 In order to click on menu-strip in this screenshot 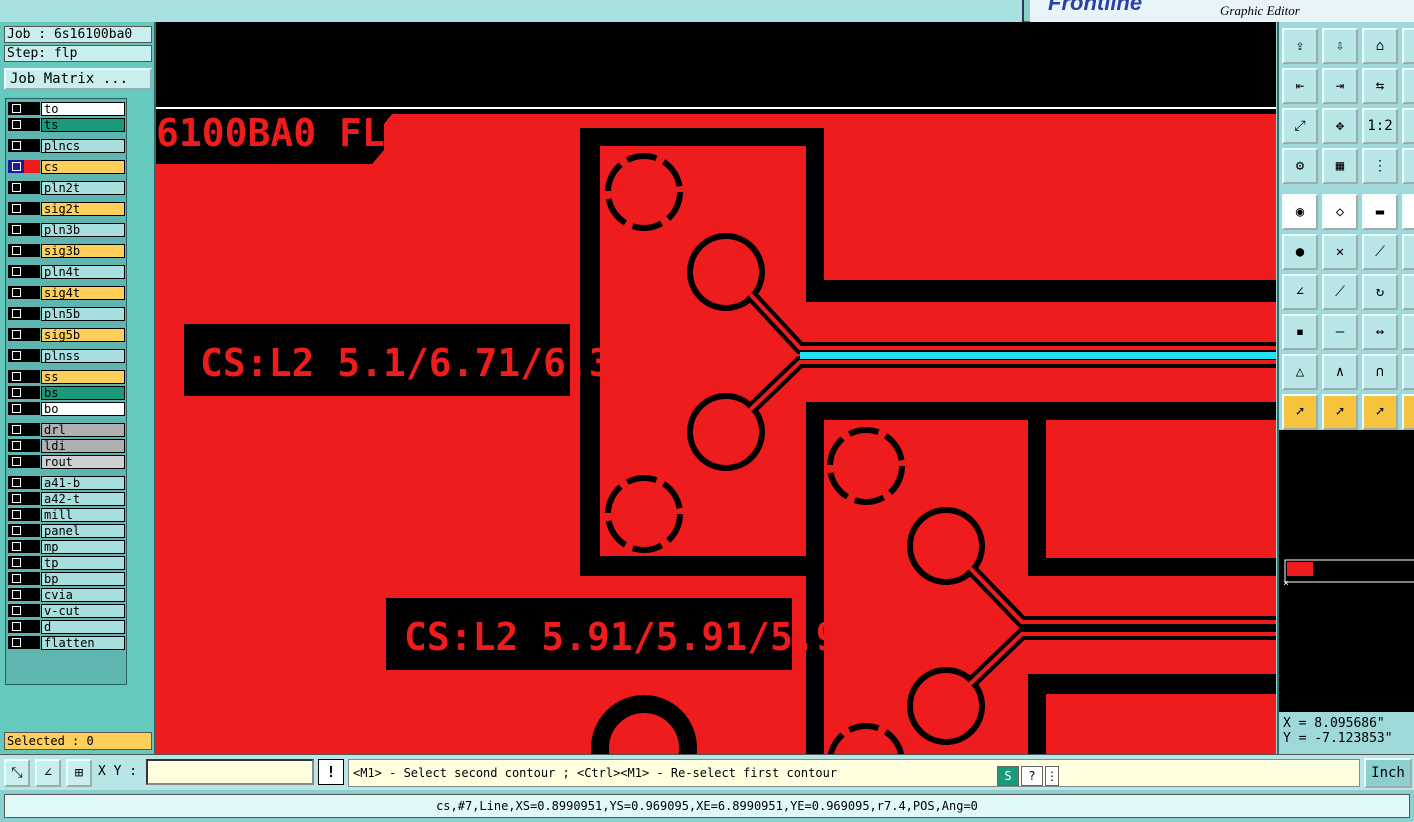, I will do `click(512, 11)`.